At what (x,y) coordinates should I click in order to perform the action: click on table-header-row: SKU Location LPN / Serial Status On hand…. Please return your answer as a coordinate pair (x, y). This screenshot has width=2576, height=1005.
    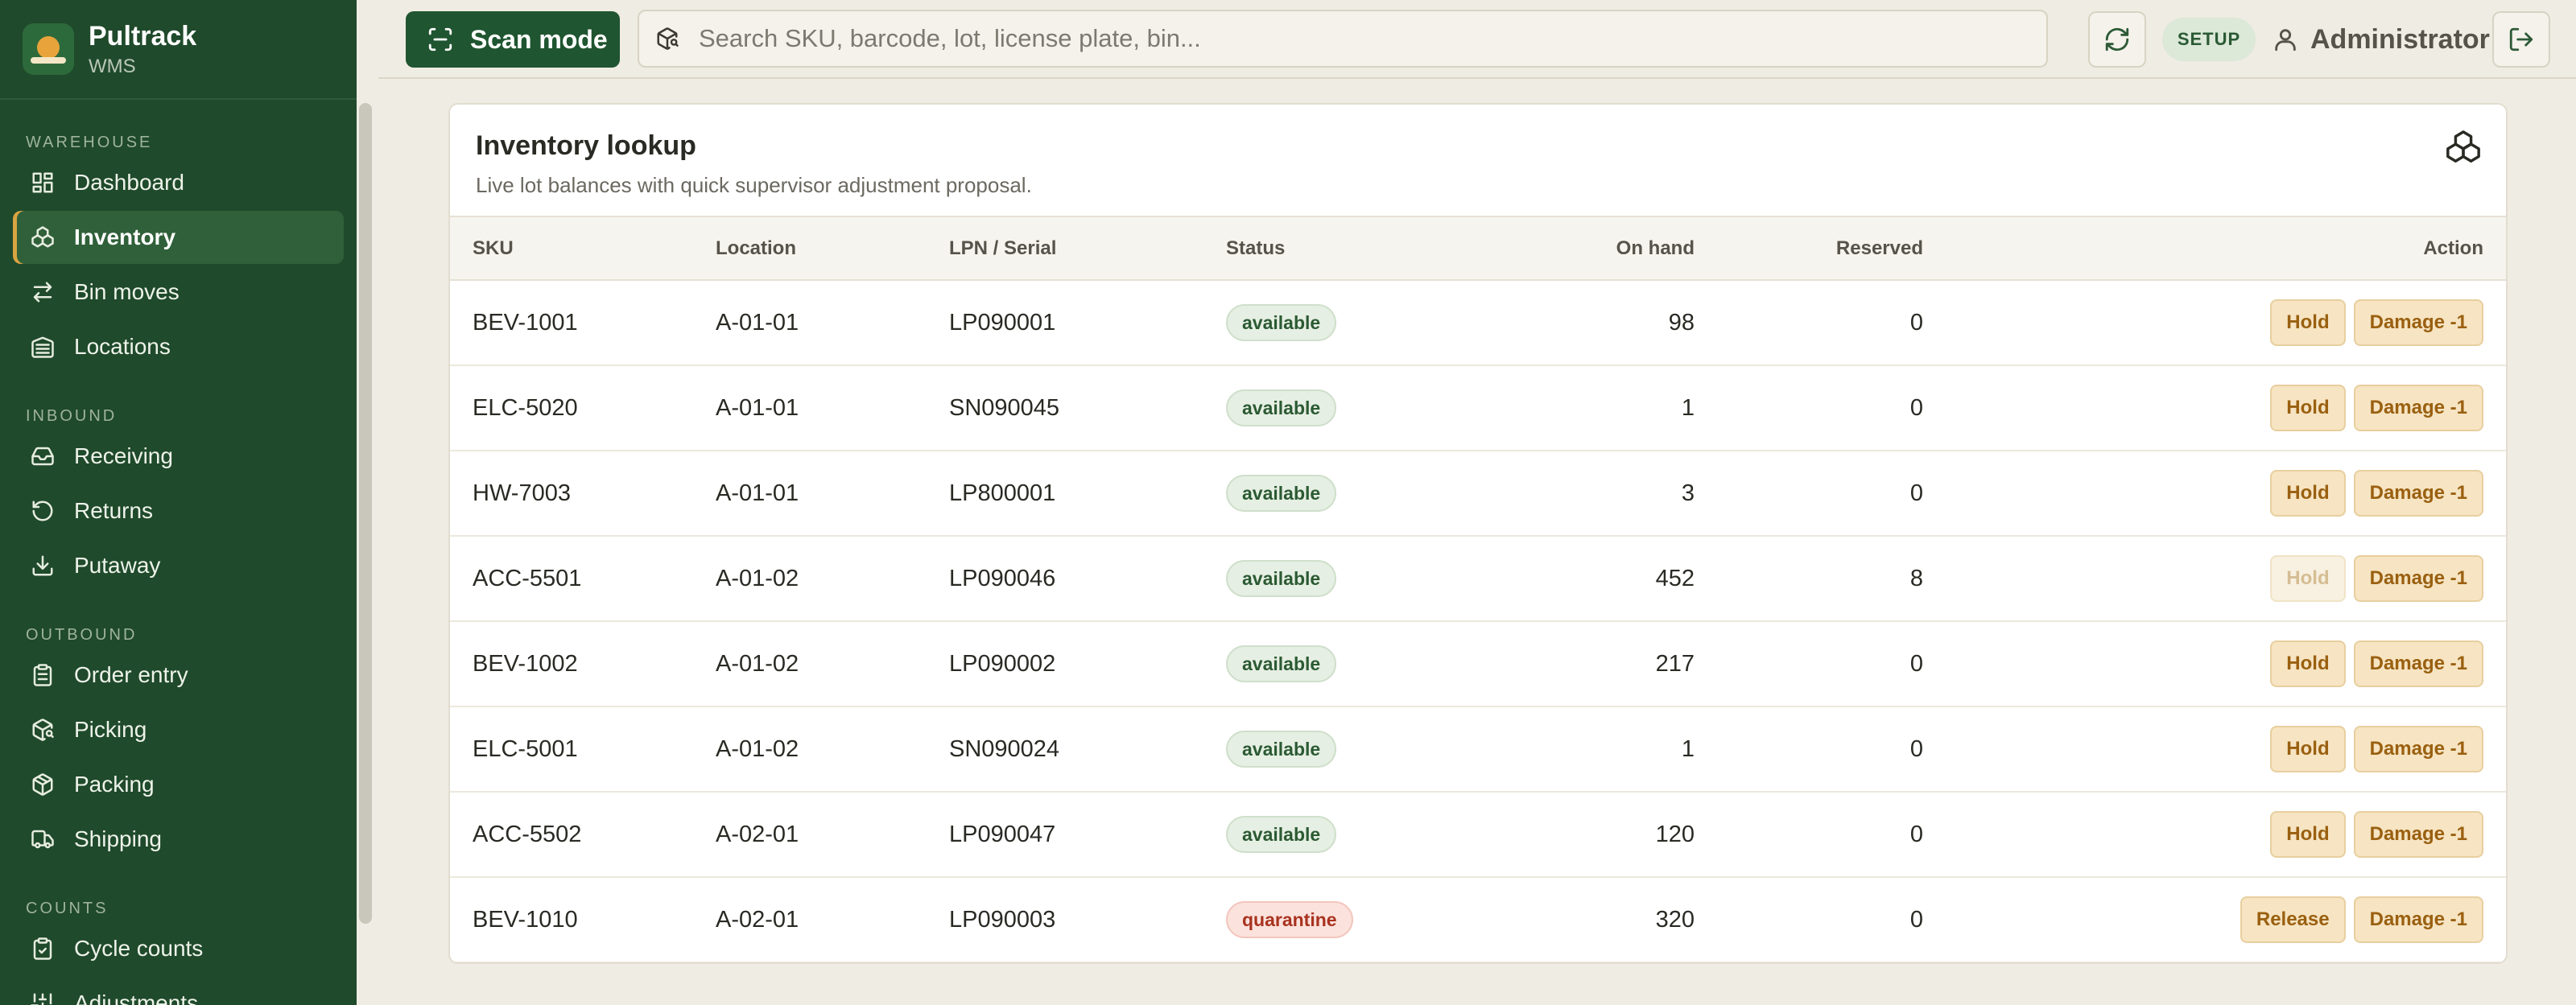
    Looking at the image, I should click on (1478, 249).